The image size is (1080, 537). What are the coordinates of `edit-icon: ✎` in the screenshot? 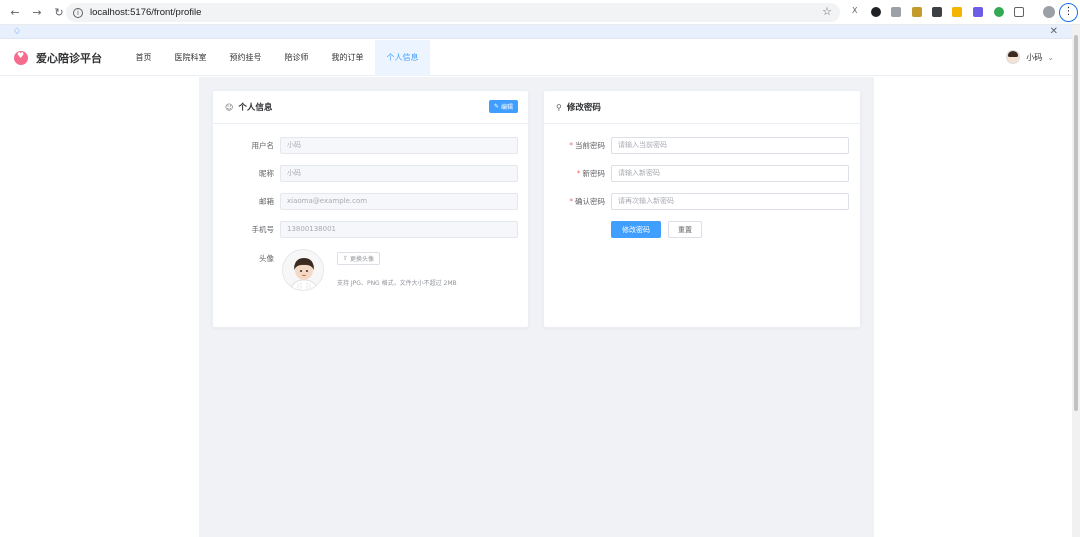 It's located at (496, 106).